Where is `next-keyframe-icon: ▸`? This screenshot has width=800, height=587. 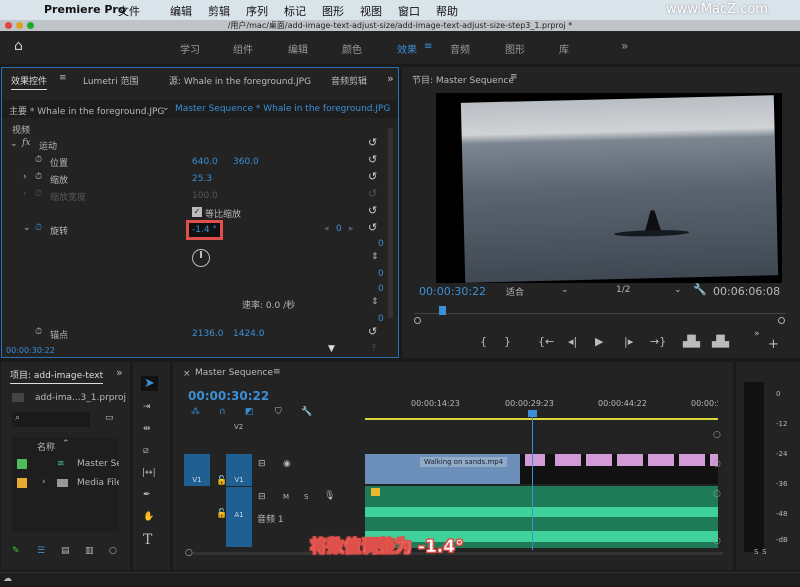 next-keyframe-icon: ▸ is located at coordinates (351, 229).